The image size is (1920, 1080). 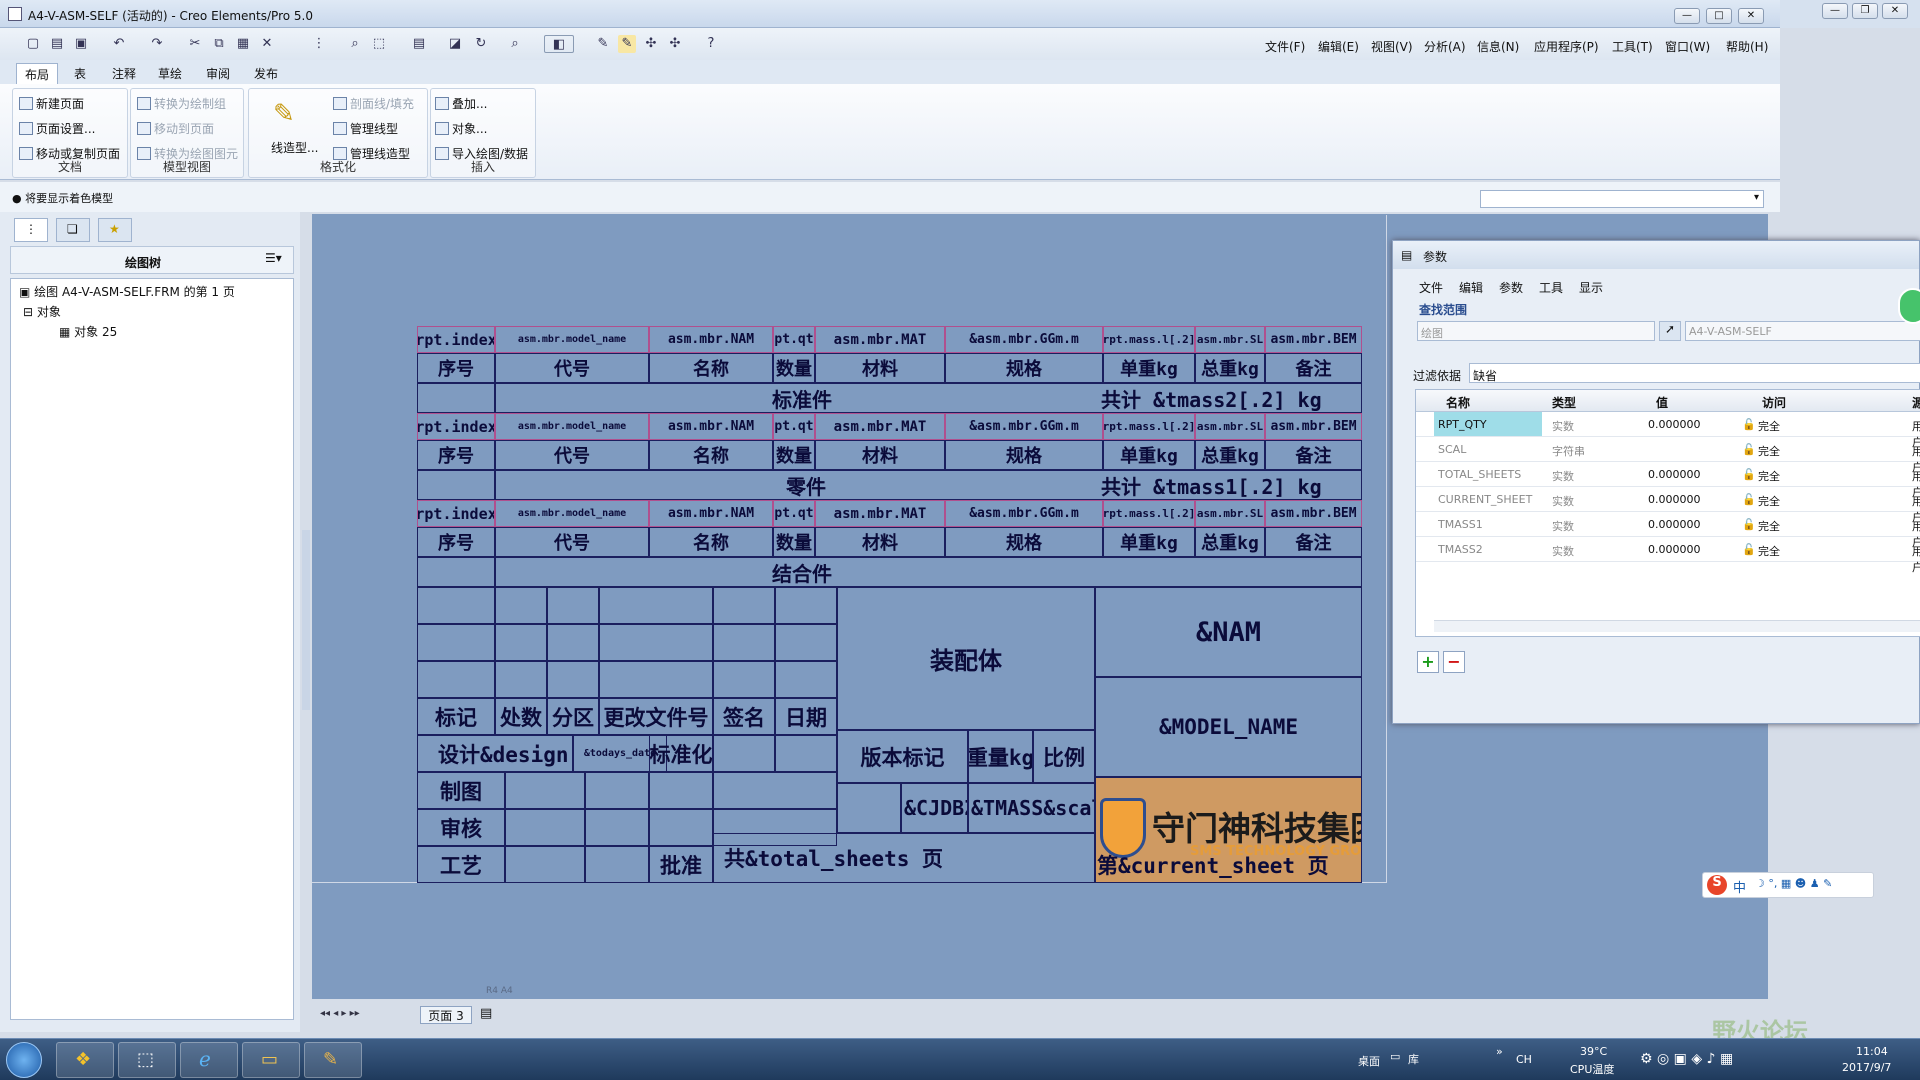 I want to click on menu-file: 文件(F), so click(x=1285, y=46).